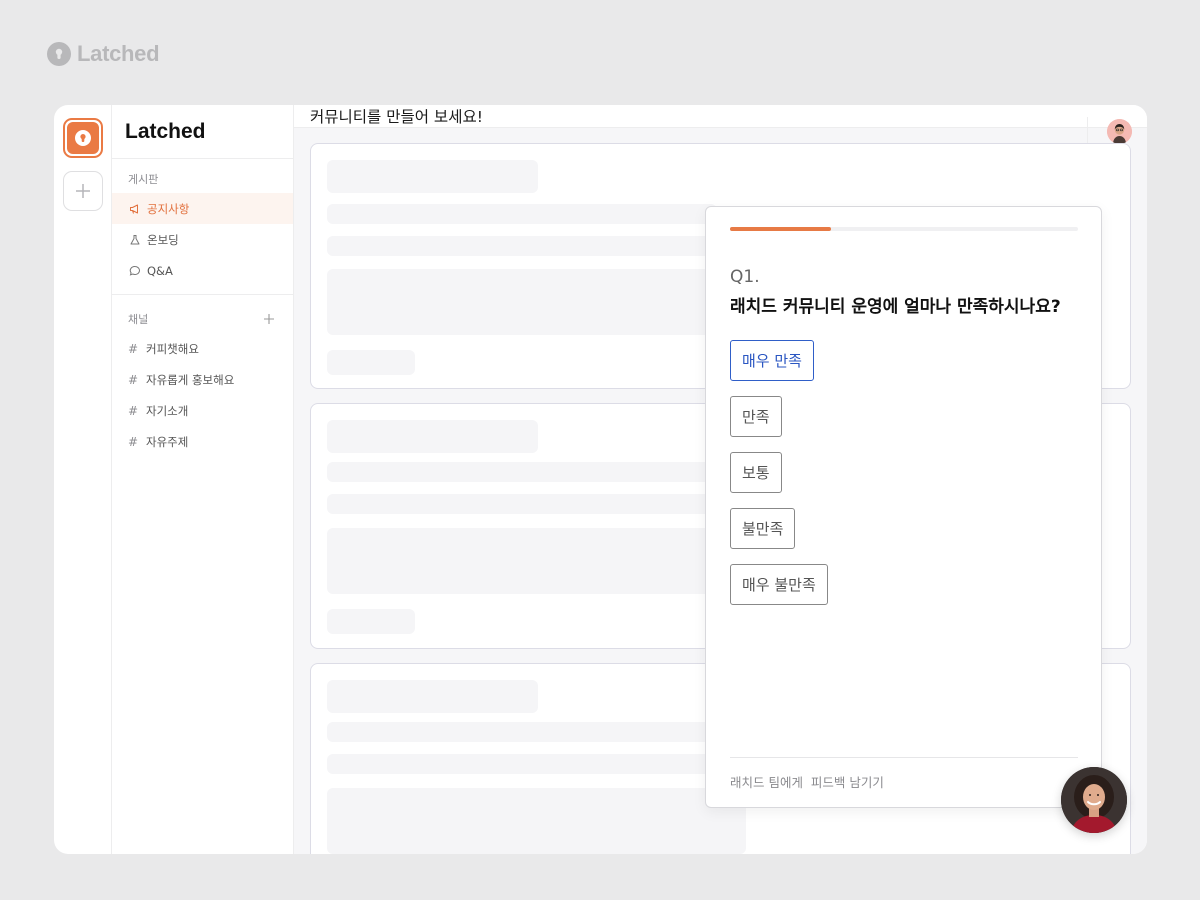 The width and height of the screenshot is (1200, 900). I want to click on user-avatar, so click(1119, 131).